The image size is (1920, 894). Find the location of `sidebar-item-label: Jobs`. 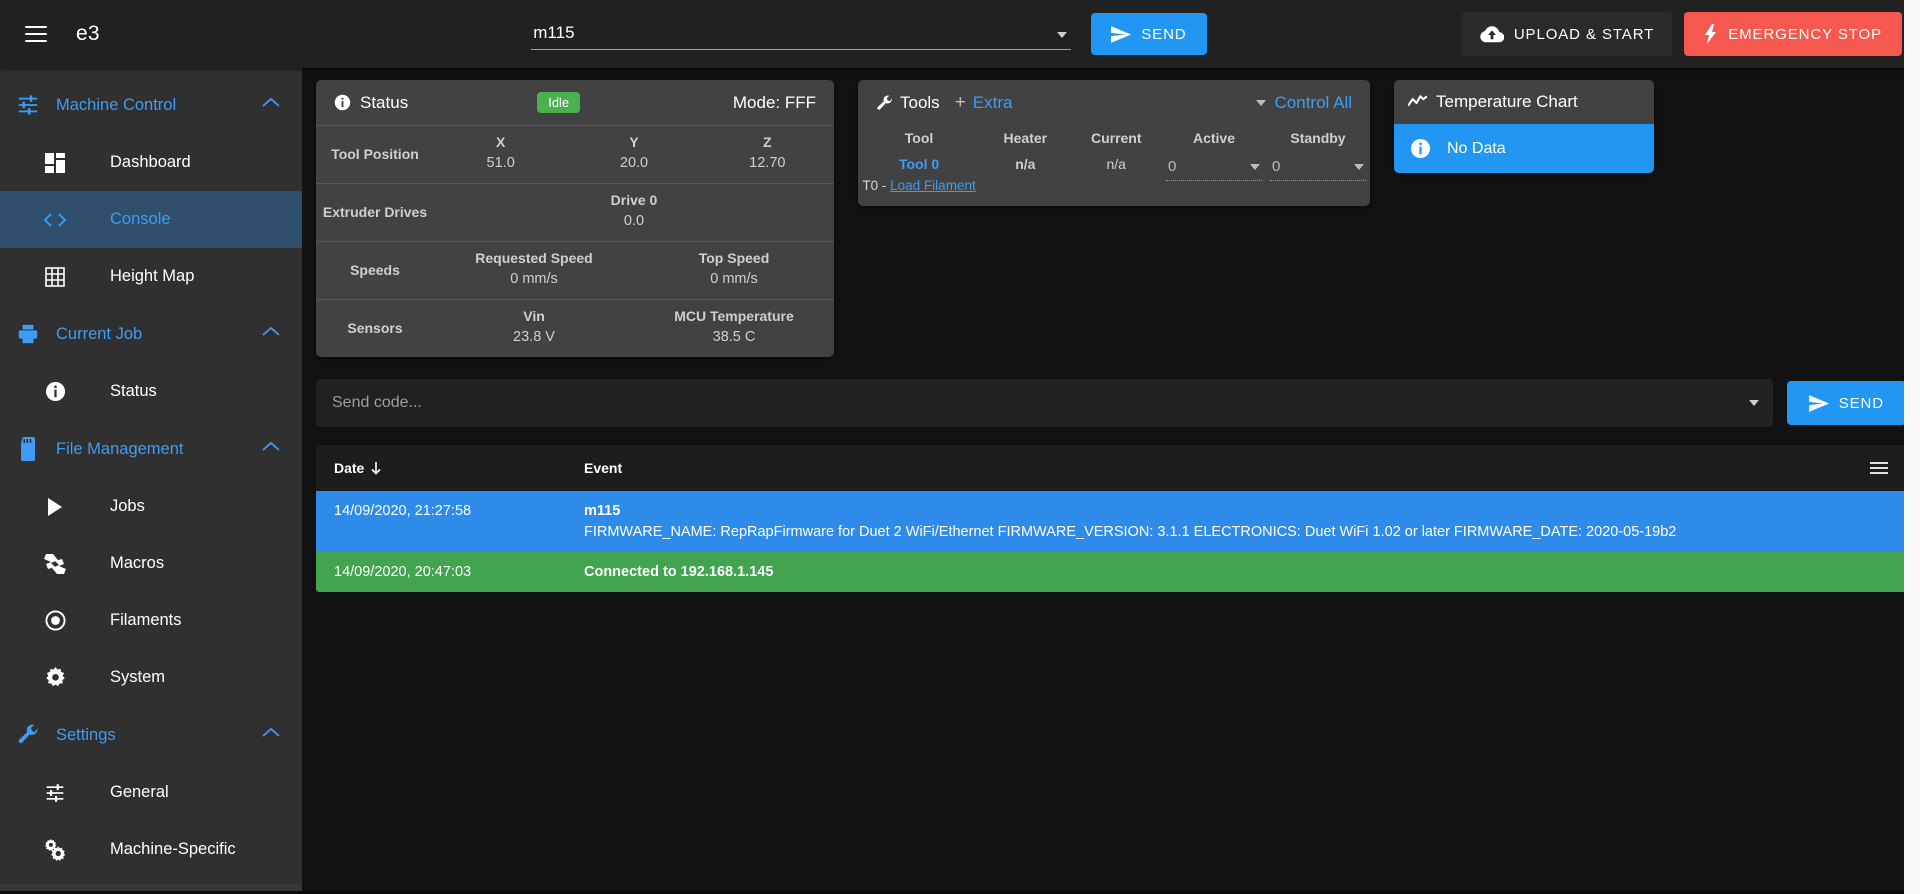

sidebar-item-label: Jobs is located at coordinates (127, 506).